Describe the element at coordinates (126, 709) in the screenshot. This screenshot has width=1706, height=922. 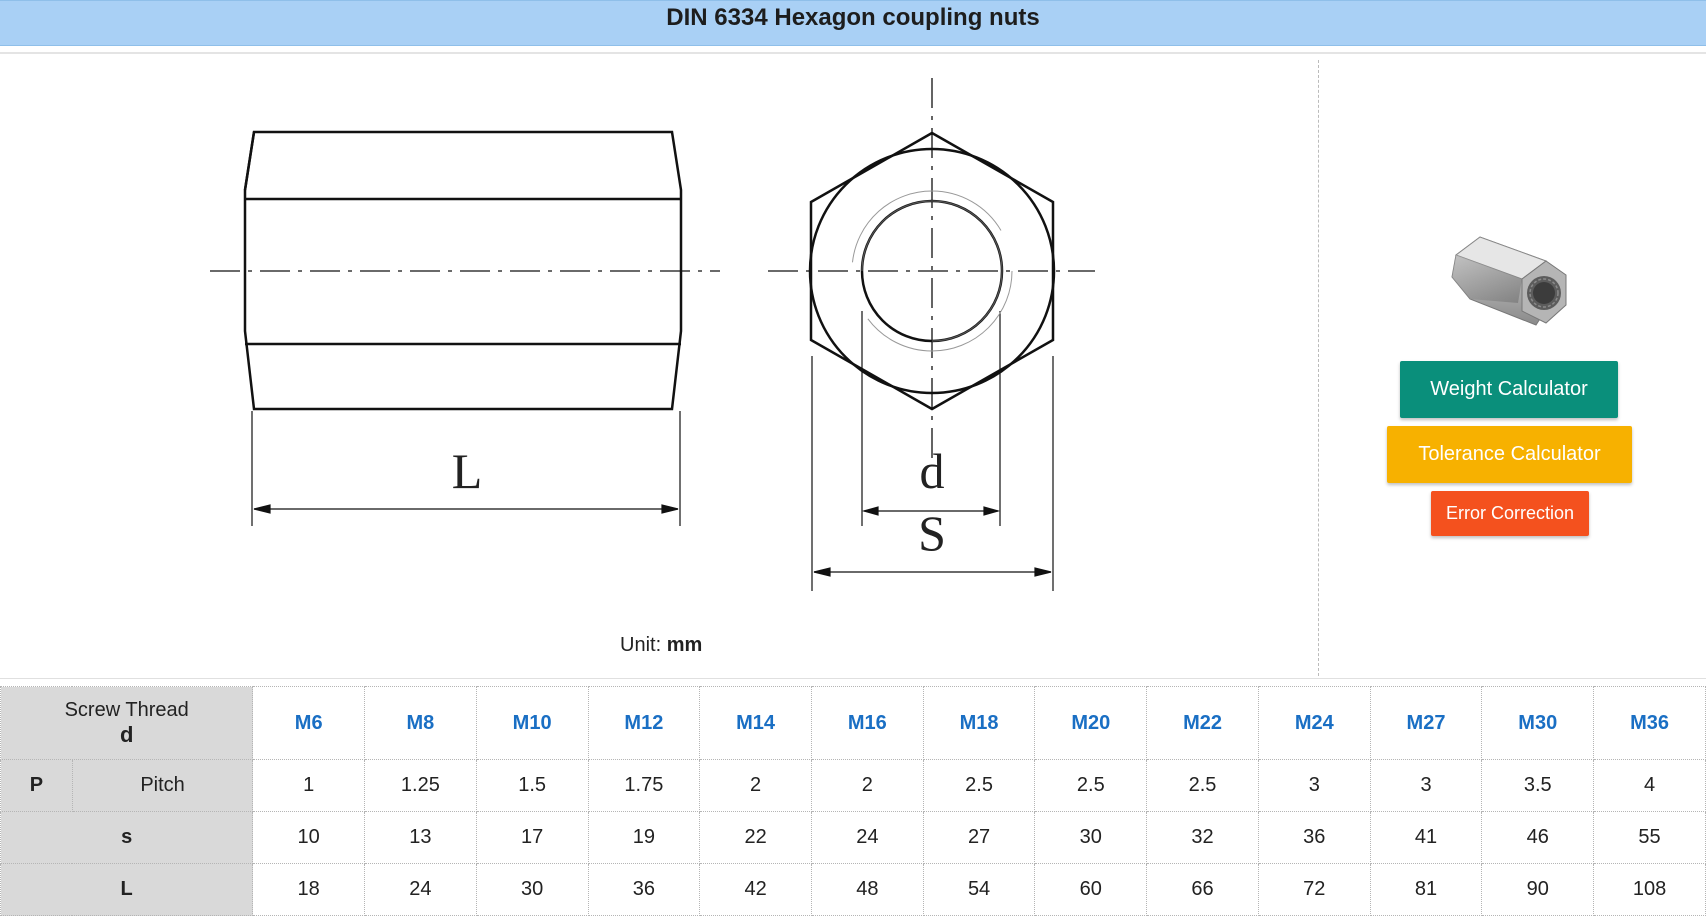
I see `header-label: Screw Thread` at that location.